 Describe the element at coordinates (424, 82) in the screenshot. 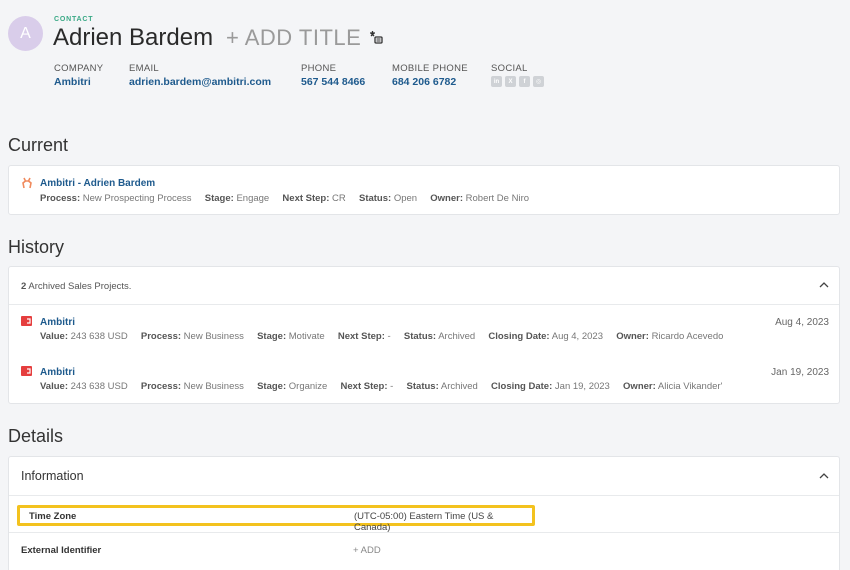

I see `mobile-phone-link: 684 206 6782` at that location.